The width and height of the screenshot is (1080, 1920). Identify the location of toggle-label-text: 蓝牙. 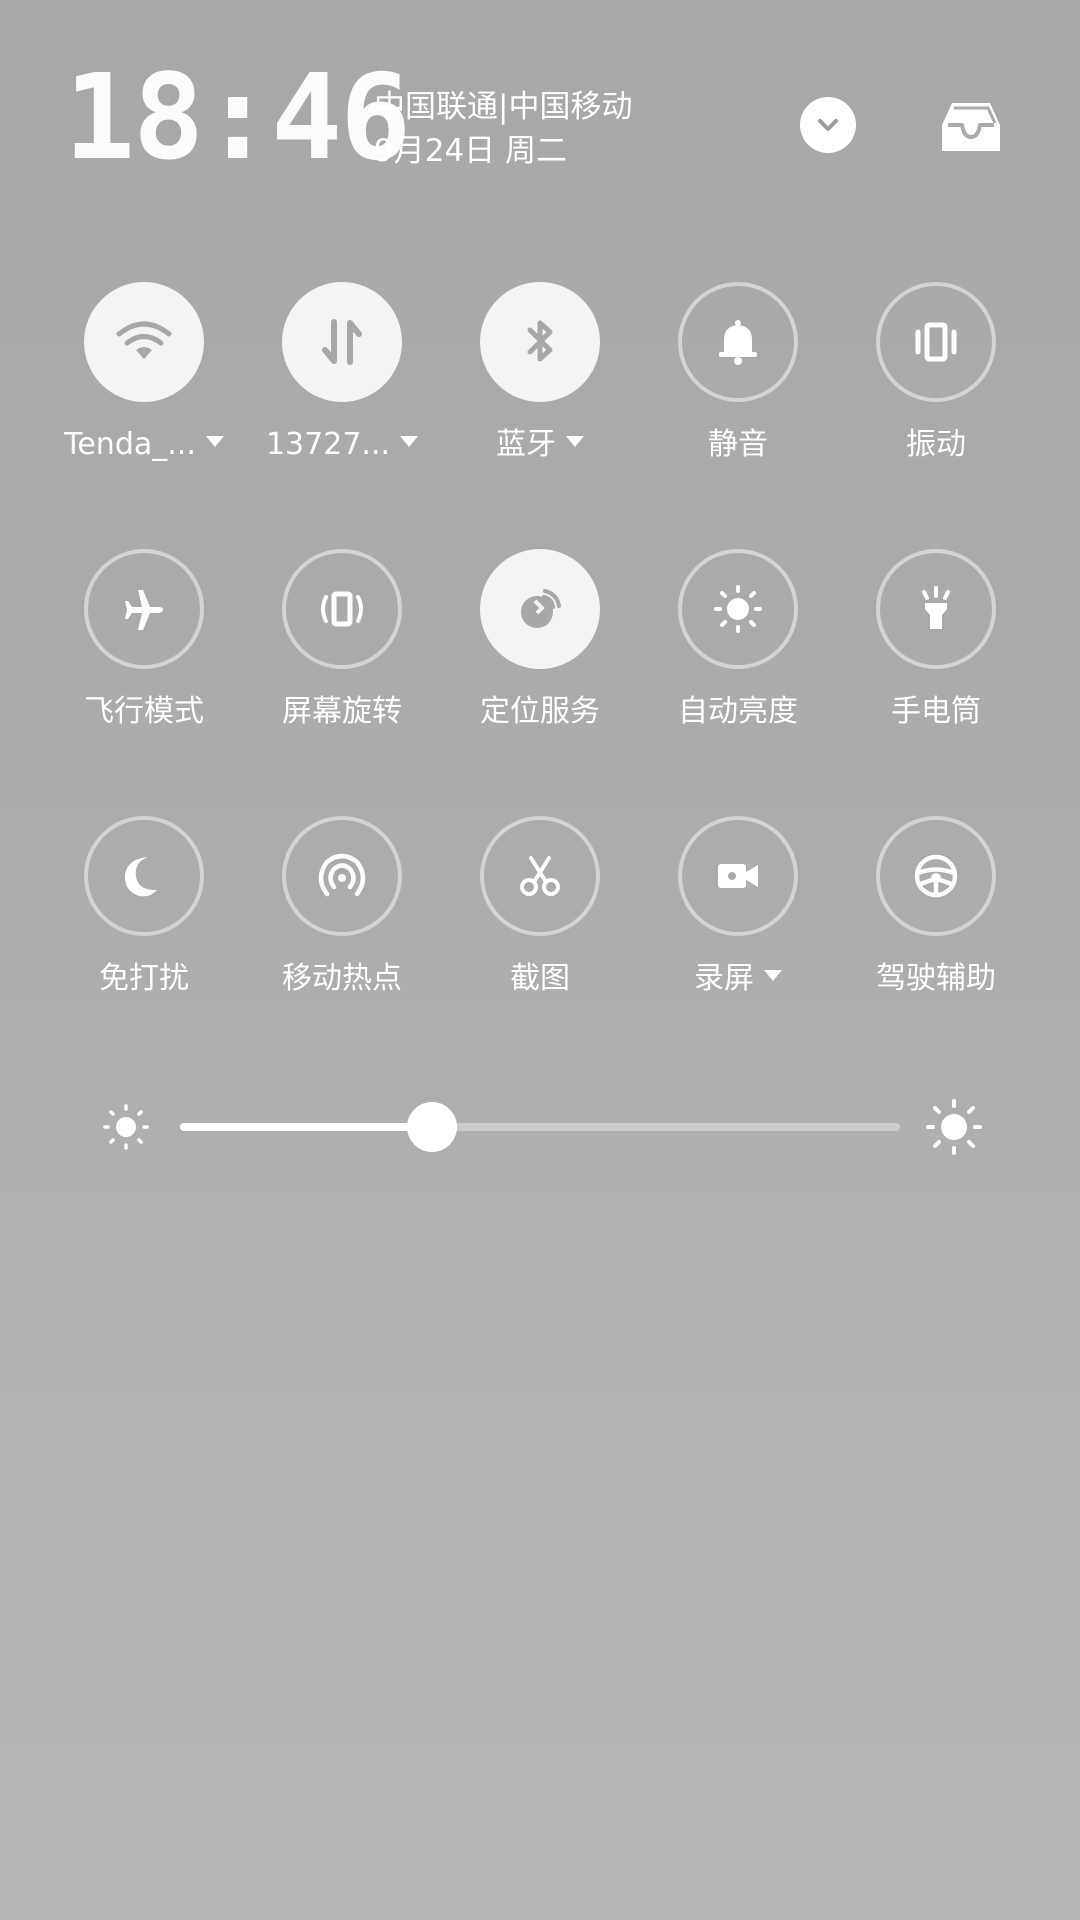
(526, 444).